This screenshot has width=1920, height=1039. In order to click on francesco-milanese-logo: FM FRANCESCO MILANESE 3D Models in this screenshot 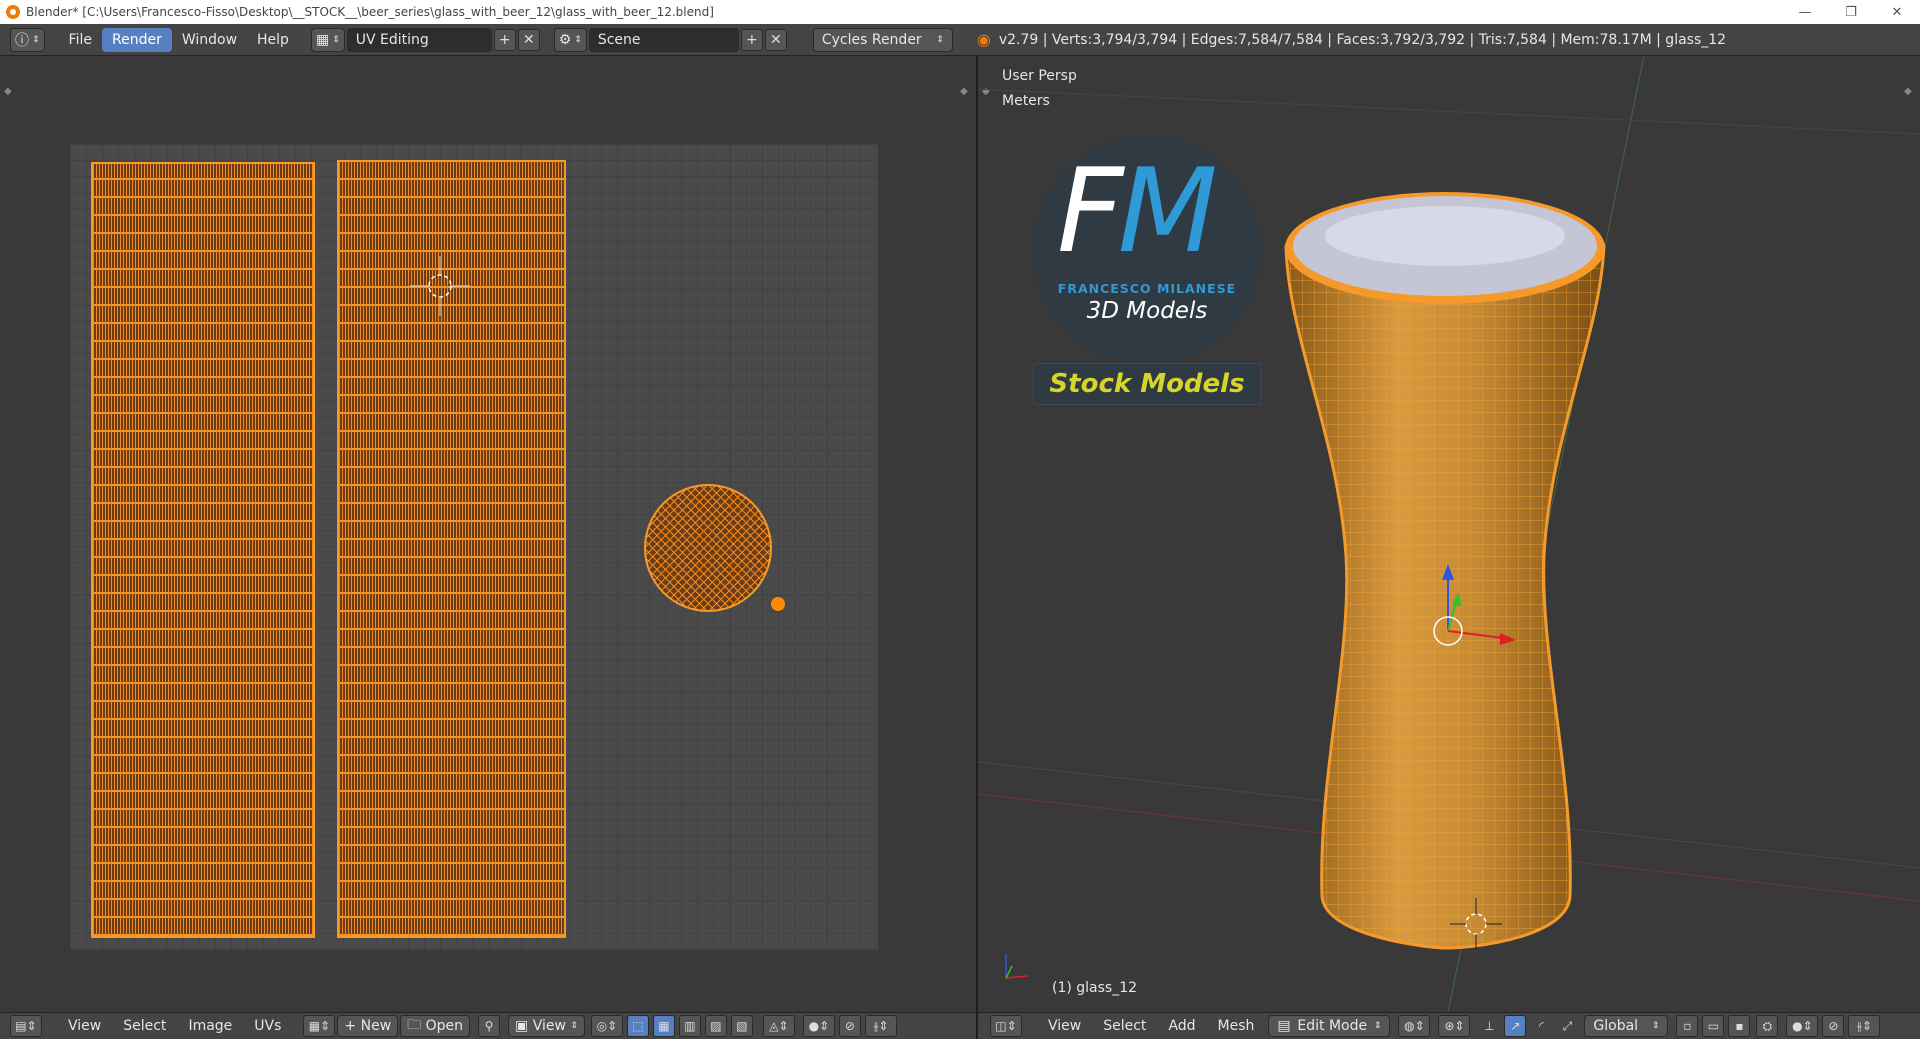, I will do `click(1147, 250)`.